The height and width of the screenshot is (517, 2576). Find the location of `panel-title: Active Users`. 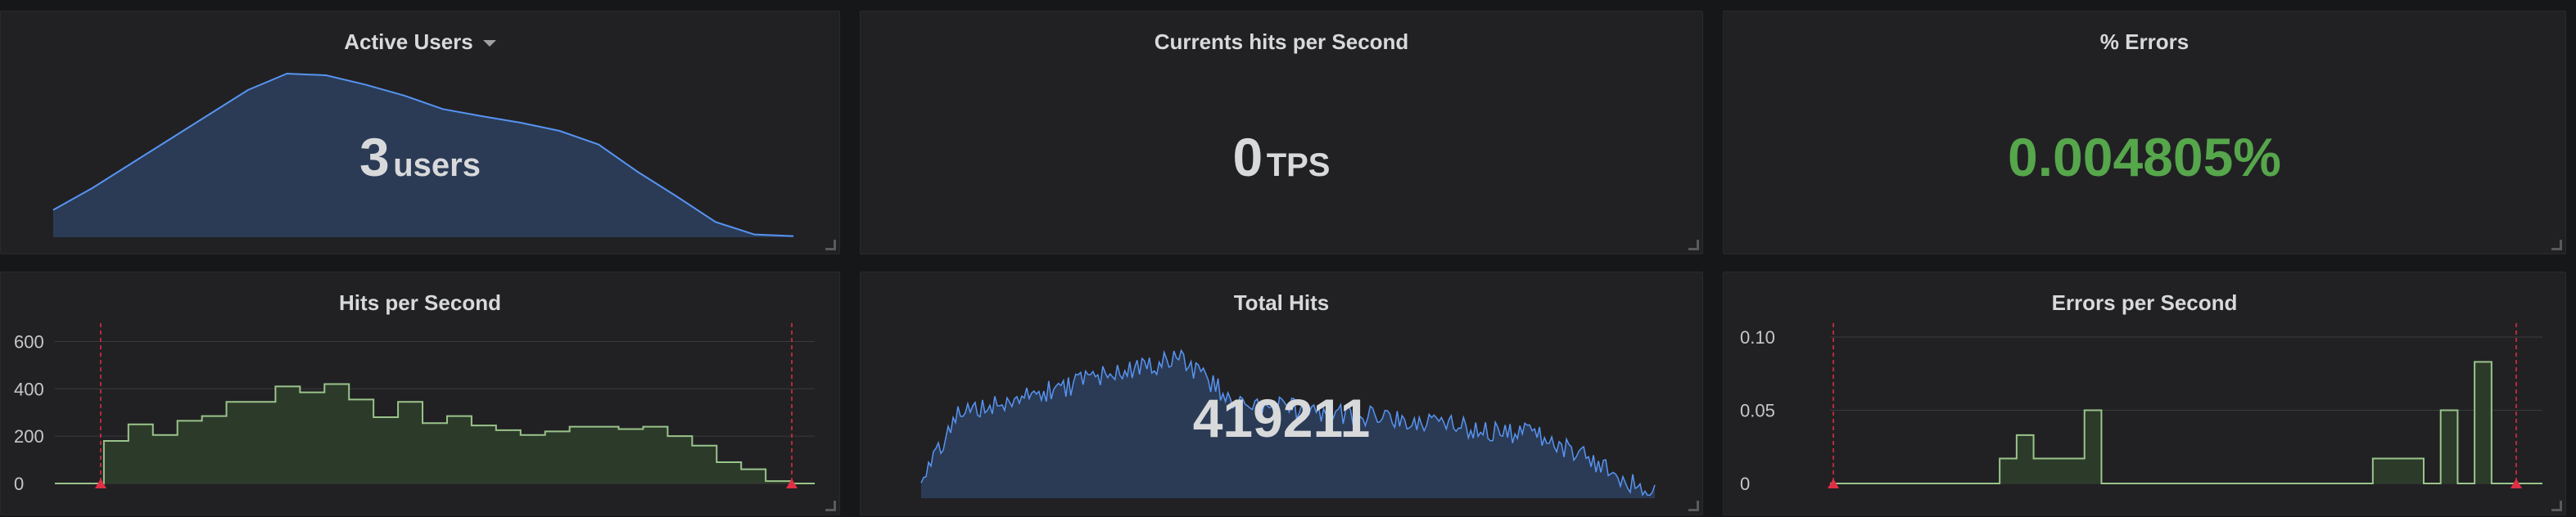

panel-title: Active Users is located at coordinates (420, 42).